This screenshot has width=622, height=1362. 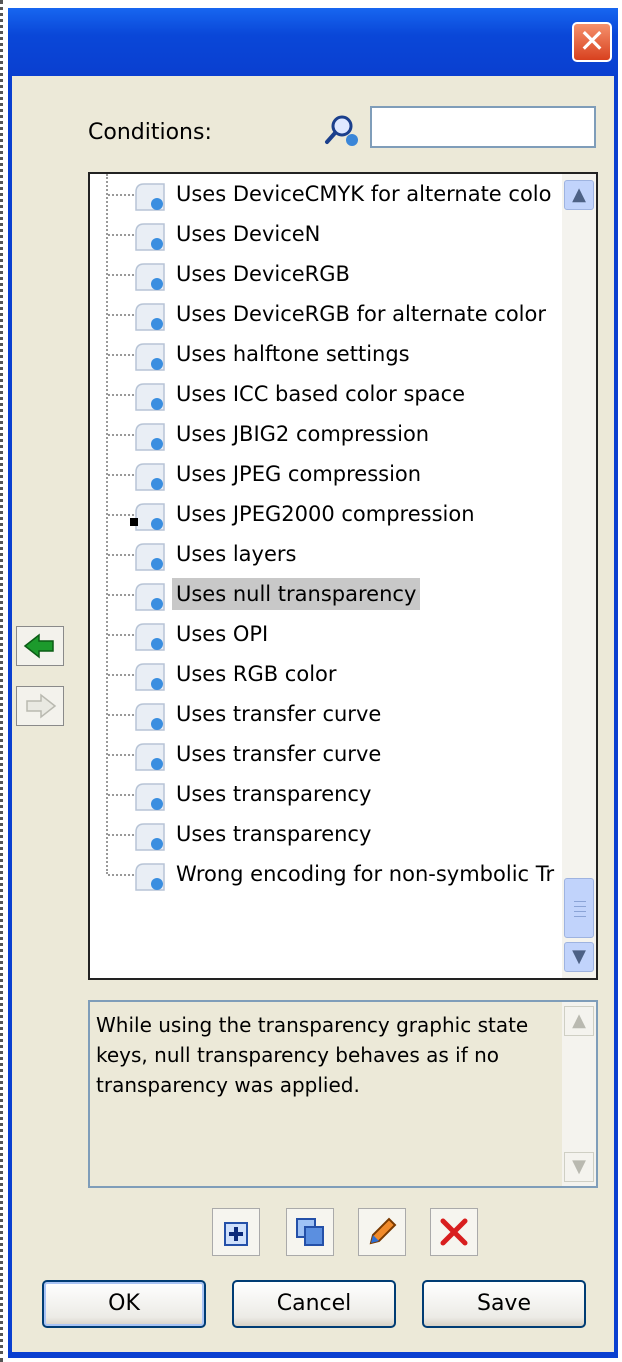 I want to click on tree-item: Uses DeviceN, so click(x=326, y=234).